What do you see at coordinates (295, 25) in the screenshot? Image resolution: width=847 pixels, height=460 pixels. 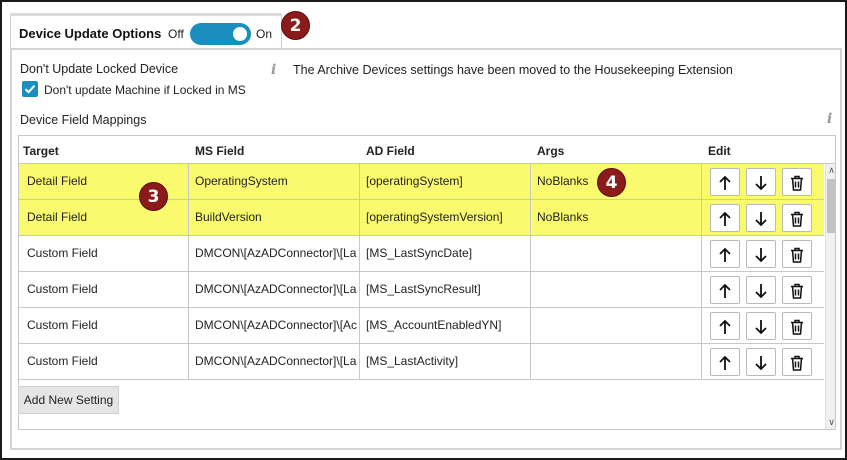 I see `annotation-badge-2: 2` at bounding box center [295, 25].